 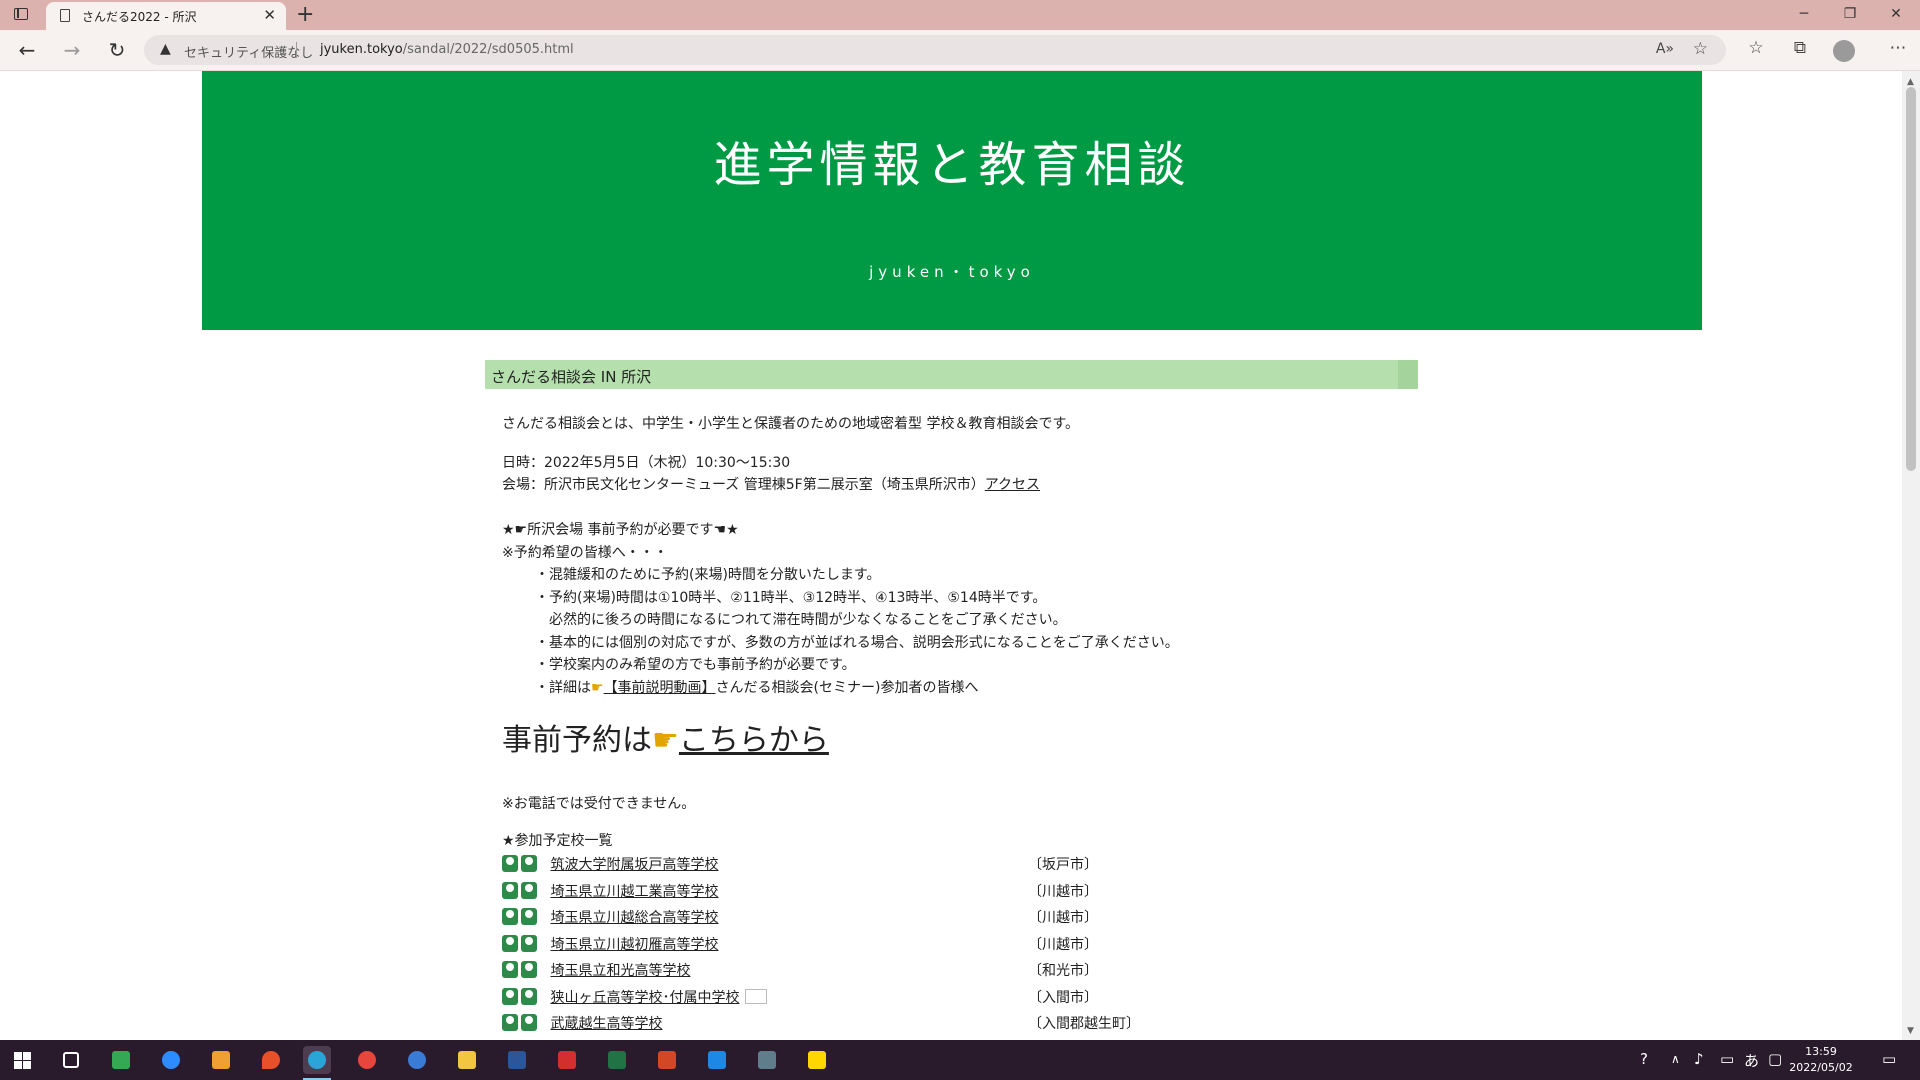 What do you see at coordinates (620, 530) in the screenshot?
I see `reservation-heading: ★☛所沢会場 事前予約が必要です☚★` at bounding box center [620, 530].